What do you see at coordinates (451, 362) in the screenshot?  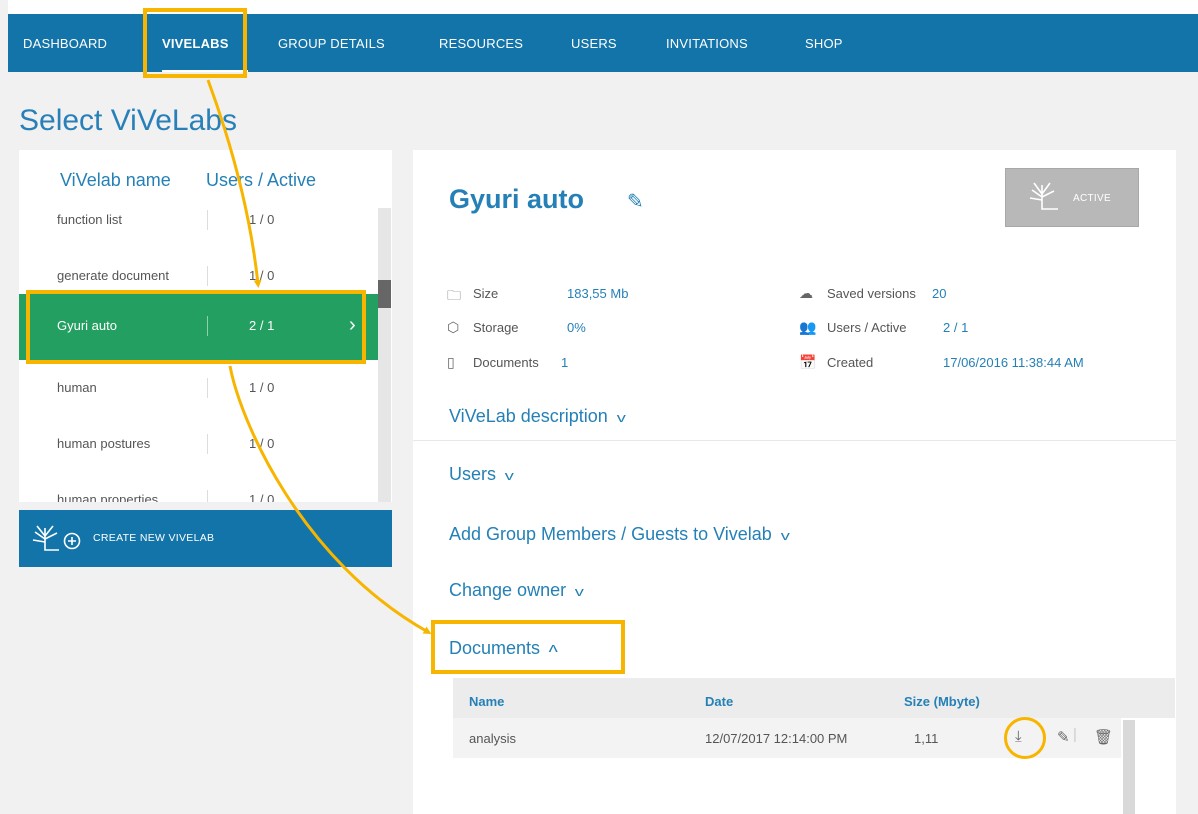 I see `document-icon: ▯` at bounding box center [451, 362].